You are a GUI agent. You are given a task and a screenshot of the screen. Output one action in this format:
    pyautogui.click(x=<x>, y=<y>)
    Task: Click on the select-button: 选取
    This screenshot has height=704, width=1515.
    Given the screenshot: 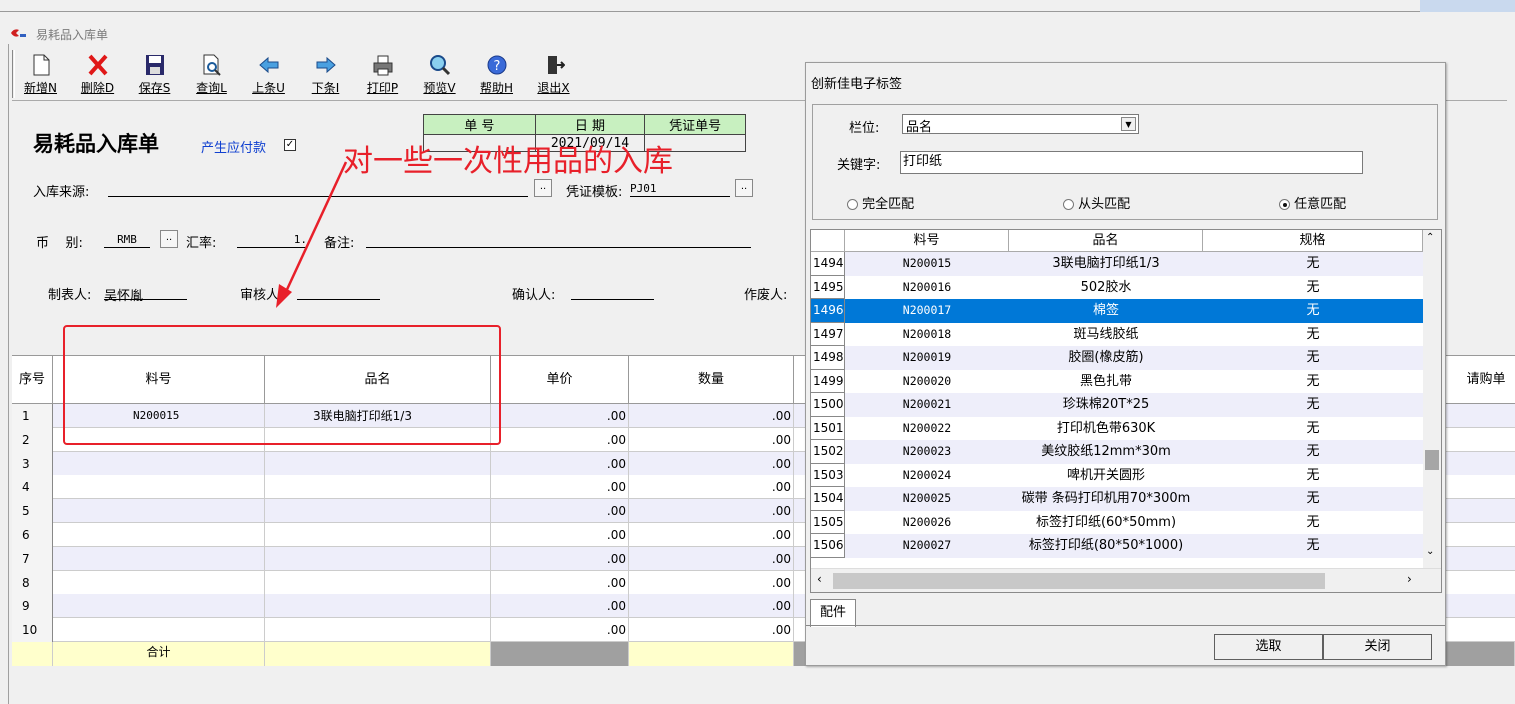 What is the action you would take?
    pyautogui.click(x=1268, y=647)
    